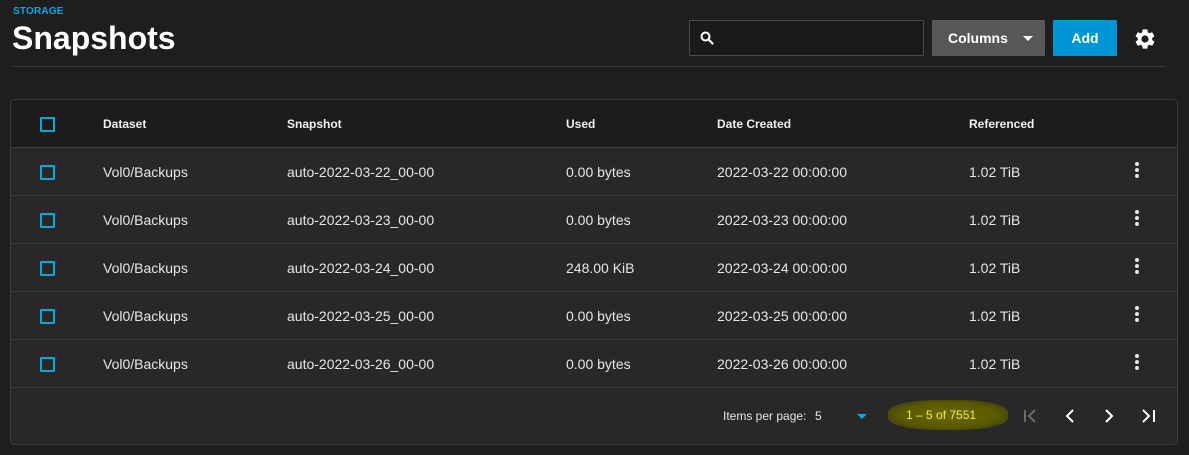 The height and width of the screenshot is (455, 1189). I want to click on date-created-cell: 2022-03-25 00:00:00, so click(782, 316).